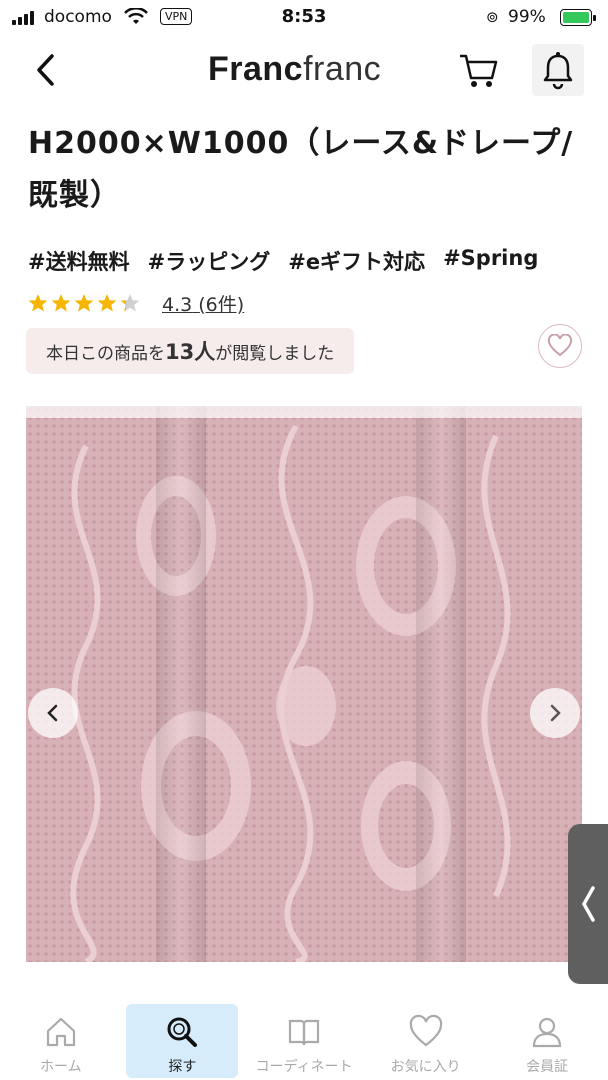 This screenshot has height=1080, width=608. I want to click on tag-link: #Spring, so click(490, 261).